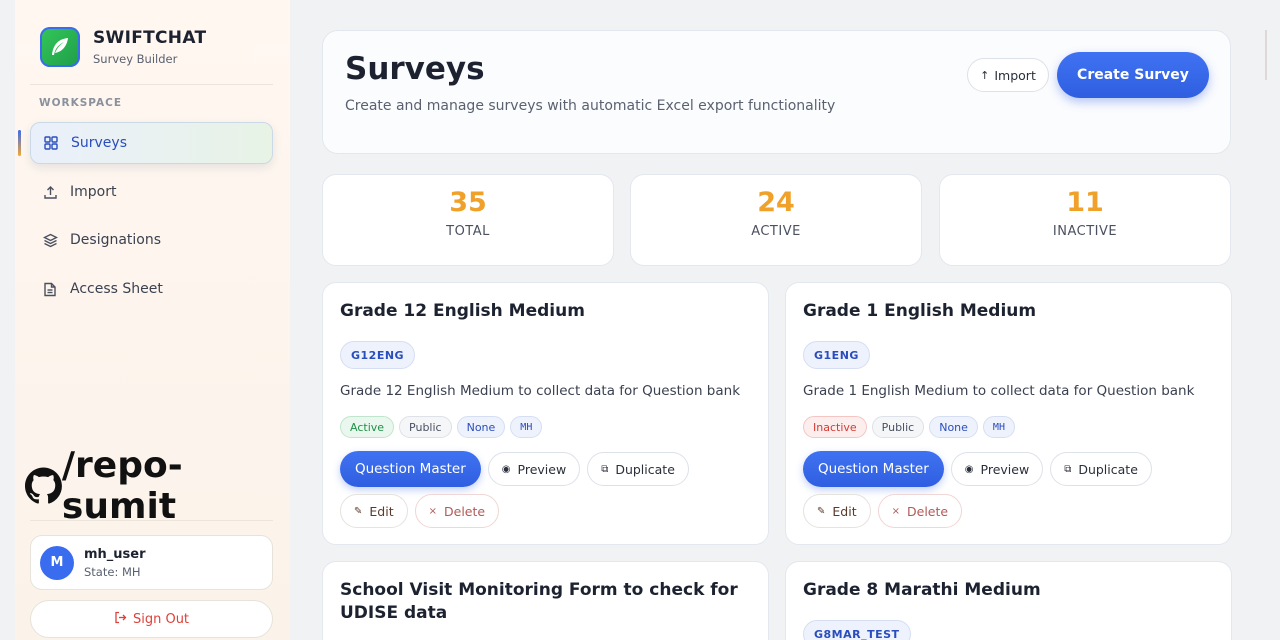 The width and height of the screenshot is (1280, 640). What do you see at coordinates (462, 311) in the screenshot?
I see `survey-title: Grade 12 English Medium` at bounding box center [462, 311].